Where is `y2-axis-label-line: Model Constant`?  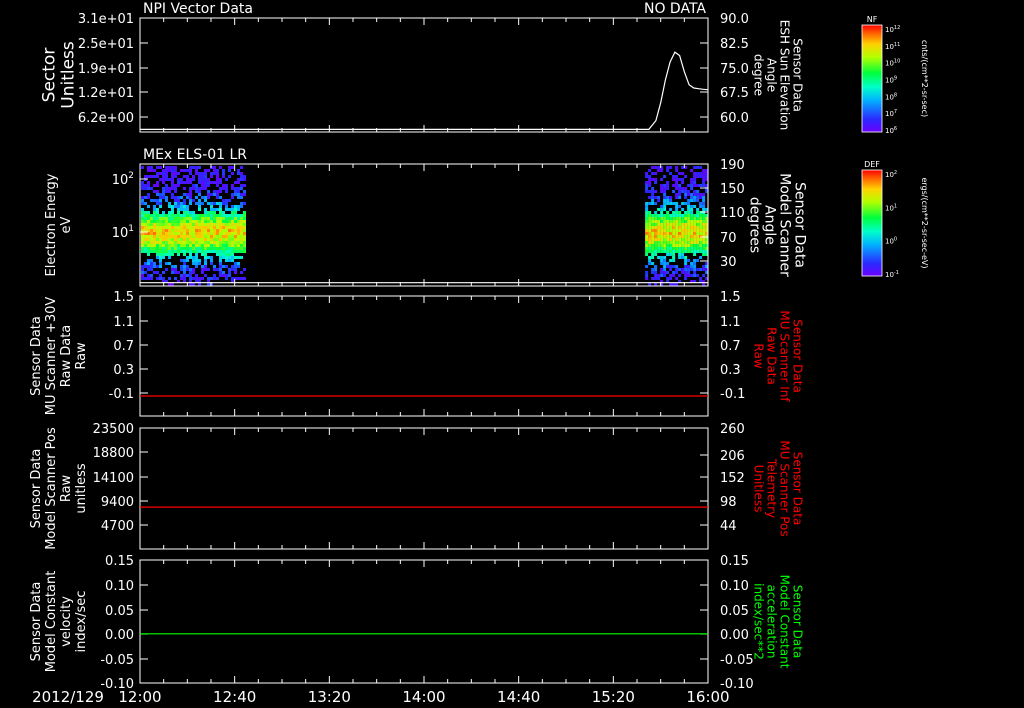 y2-axis-label-line: Model Constant is located at coordinates (784, 622).